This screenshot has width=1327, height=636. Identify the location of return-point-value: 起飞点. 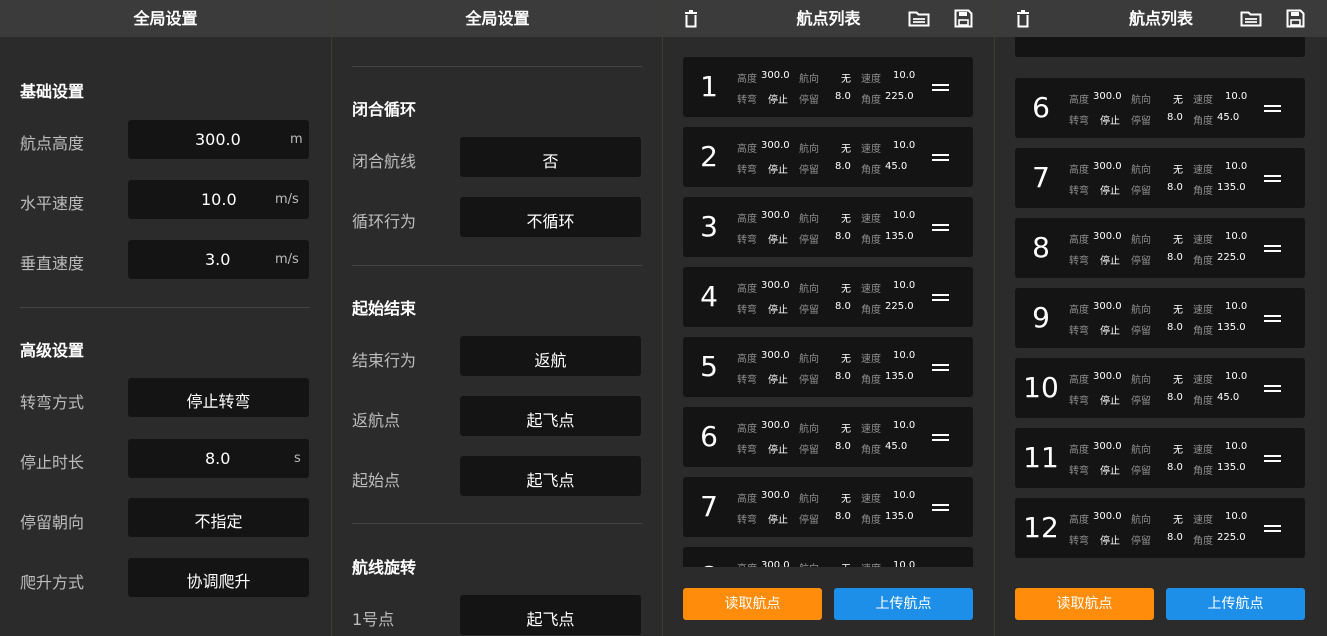
(550, 420).